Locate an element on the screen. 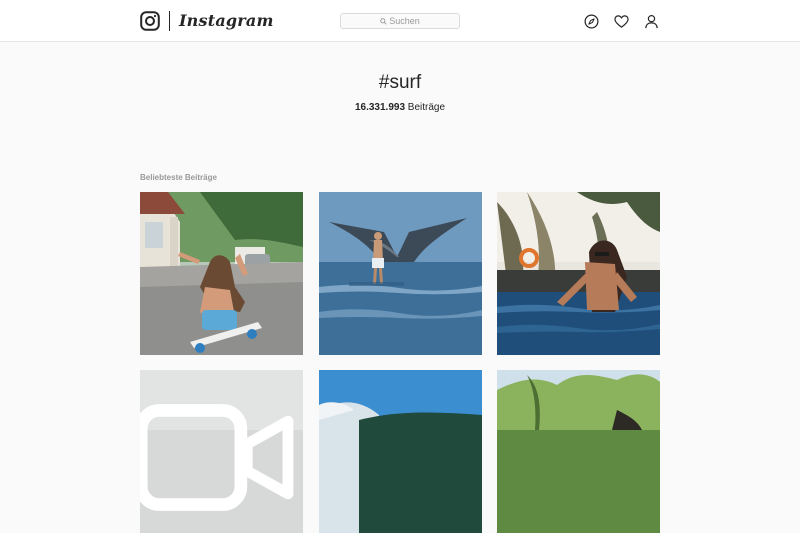  compass-icon is located at coordinates (591, 21).